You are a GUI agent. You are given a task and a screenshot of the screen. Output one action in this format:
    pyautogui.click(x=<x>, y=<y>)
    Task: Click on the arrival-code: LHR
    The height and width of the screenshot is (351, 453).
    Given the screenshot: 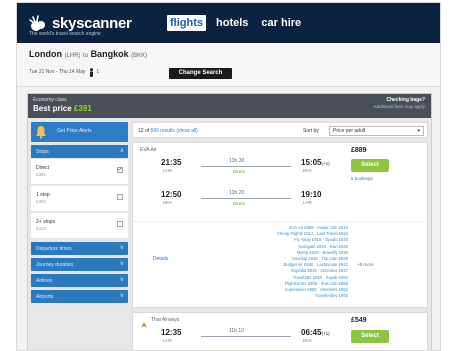 What is the action you would take?
    pyautogui.click(x=308, y=202)
    